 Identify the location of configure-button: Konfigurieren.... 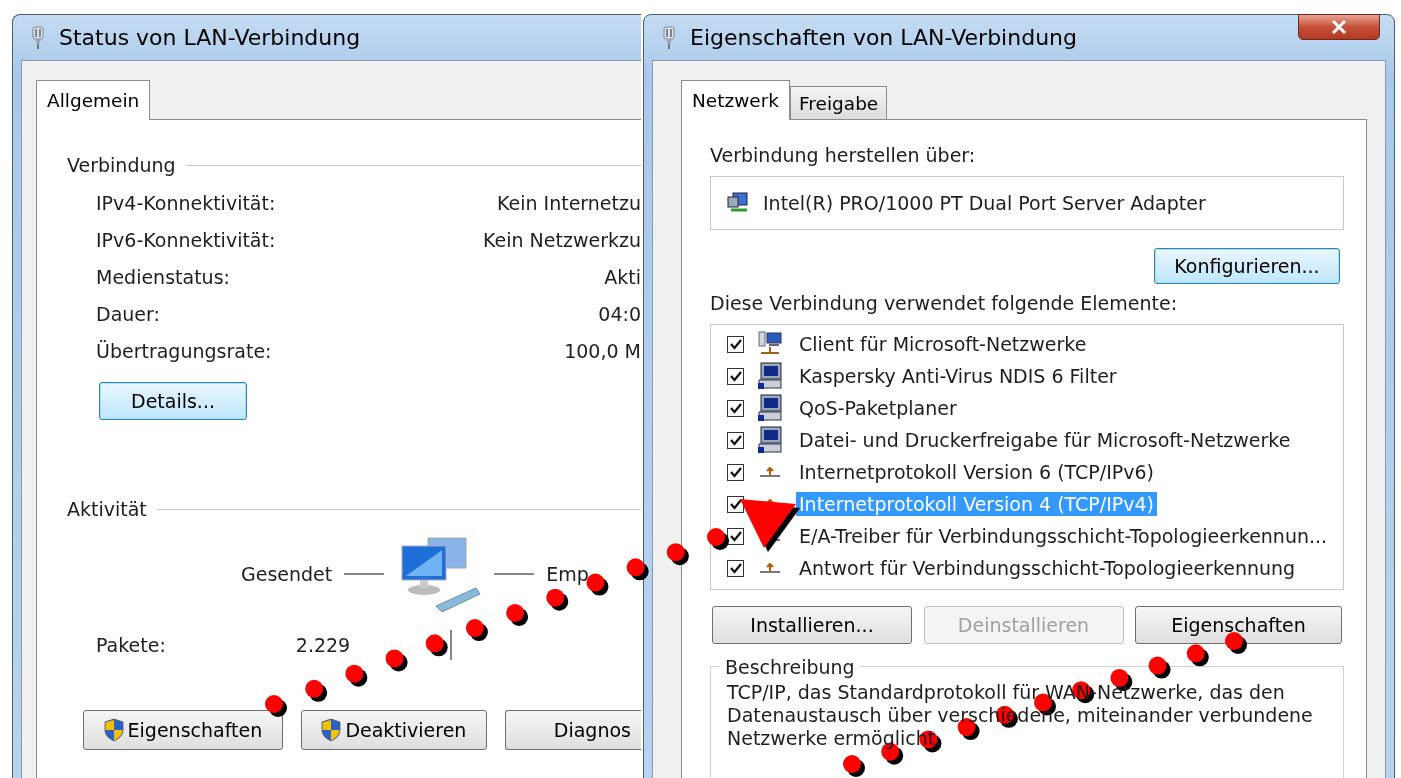
(1247, 266).